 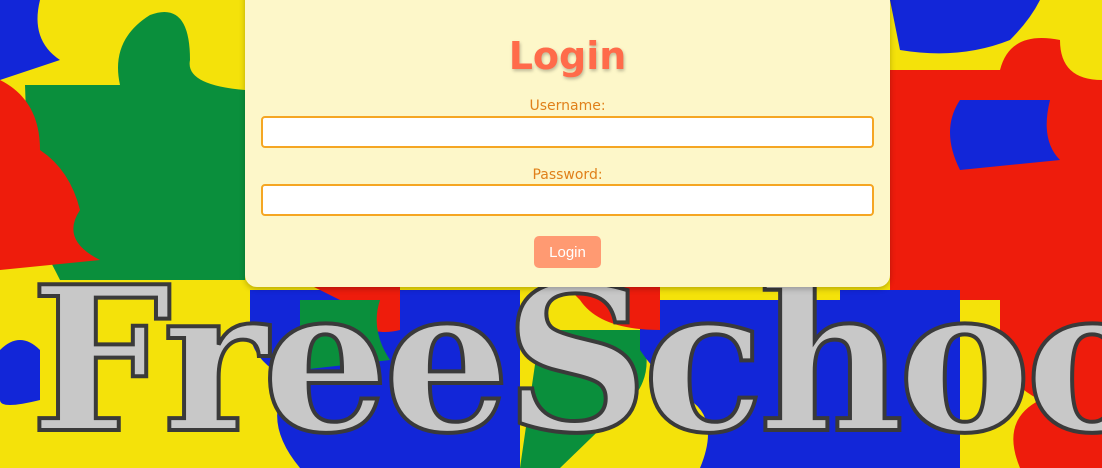 What do you see at coordinates (567, 56) in the screenshot?
I see `login-title: Login` at bounding box center [567, 56].